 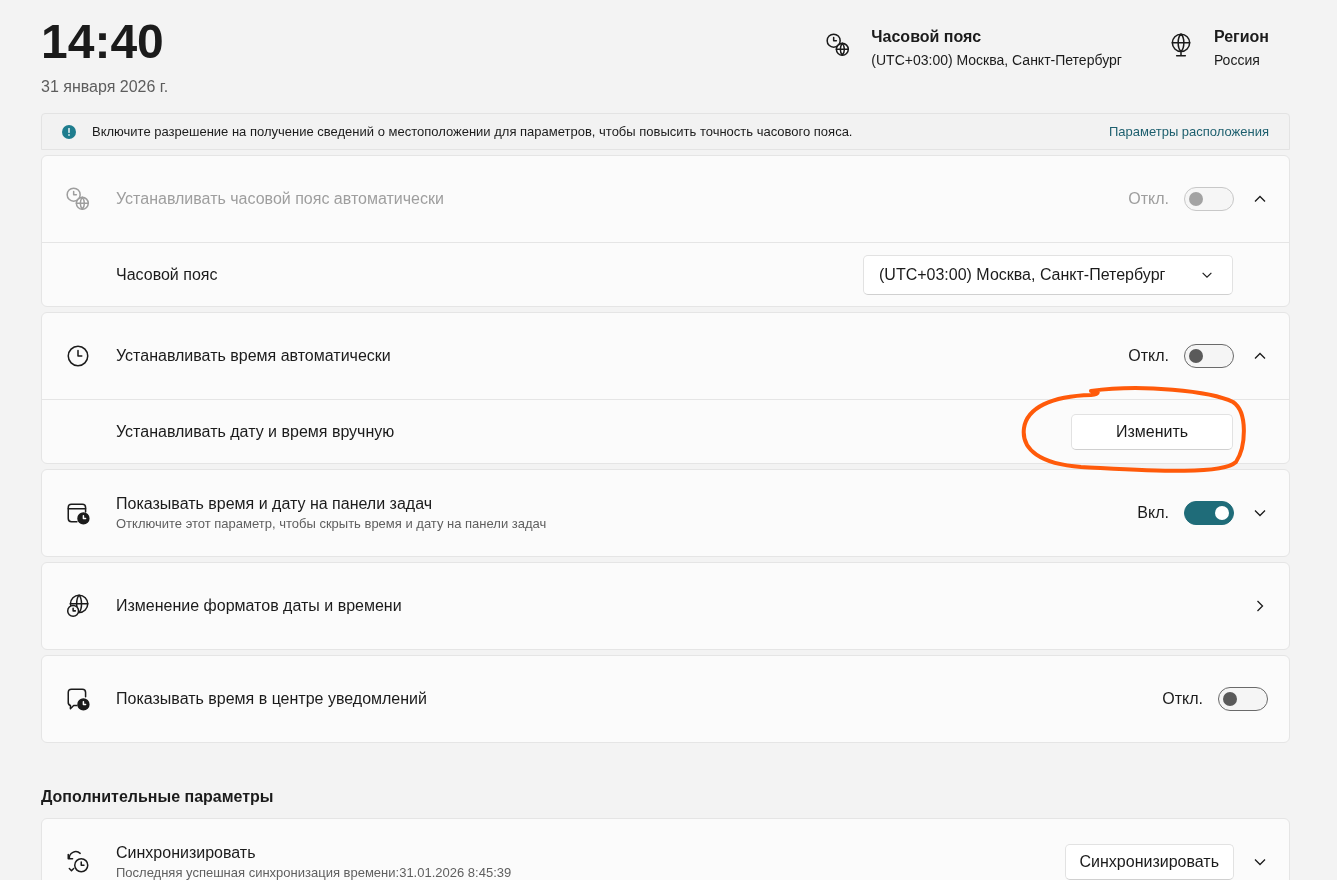 I want to click on action-button: Изменить, so click(x=1152, y=431).